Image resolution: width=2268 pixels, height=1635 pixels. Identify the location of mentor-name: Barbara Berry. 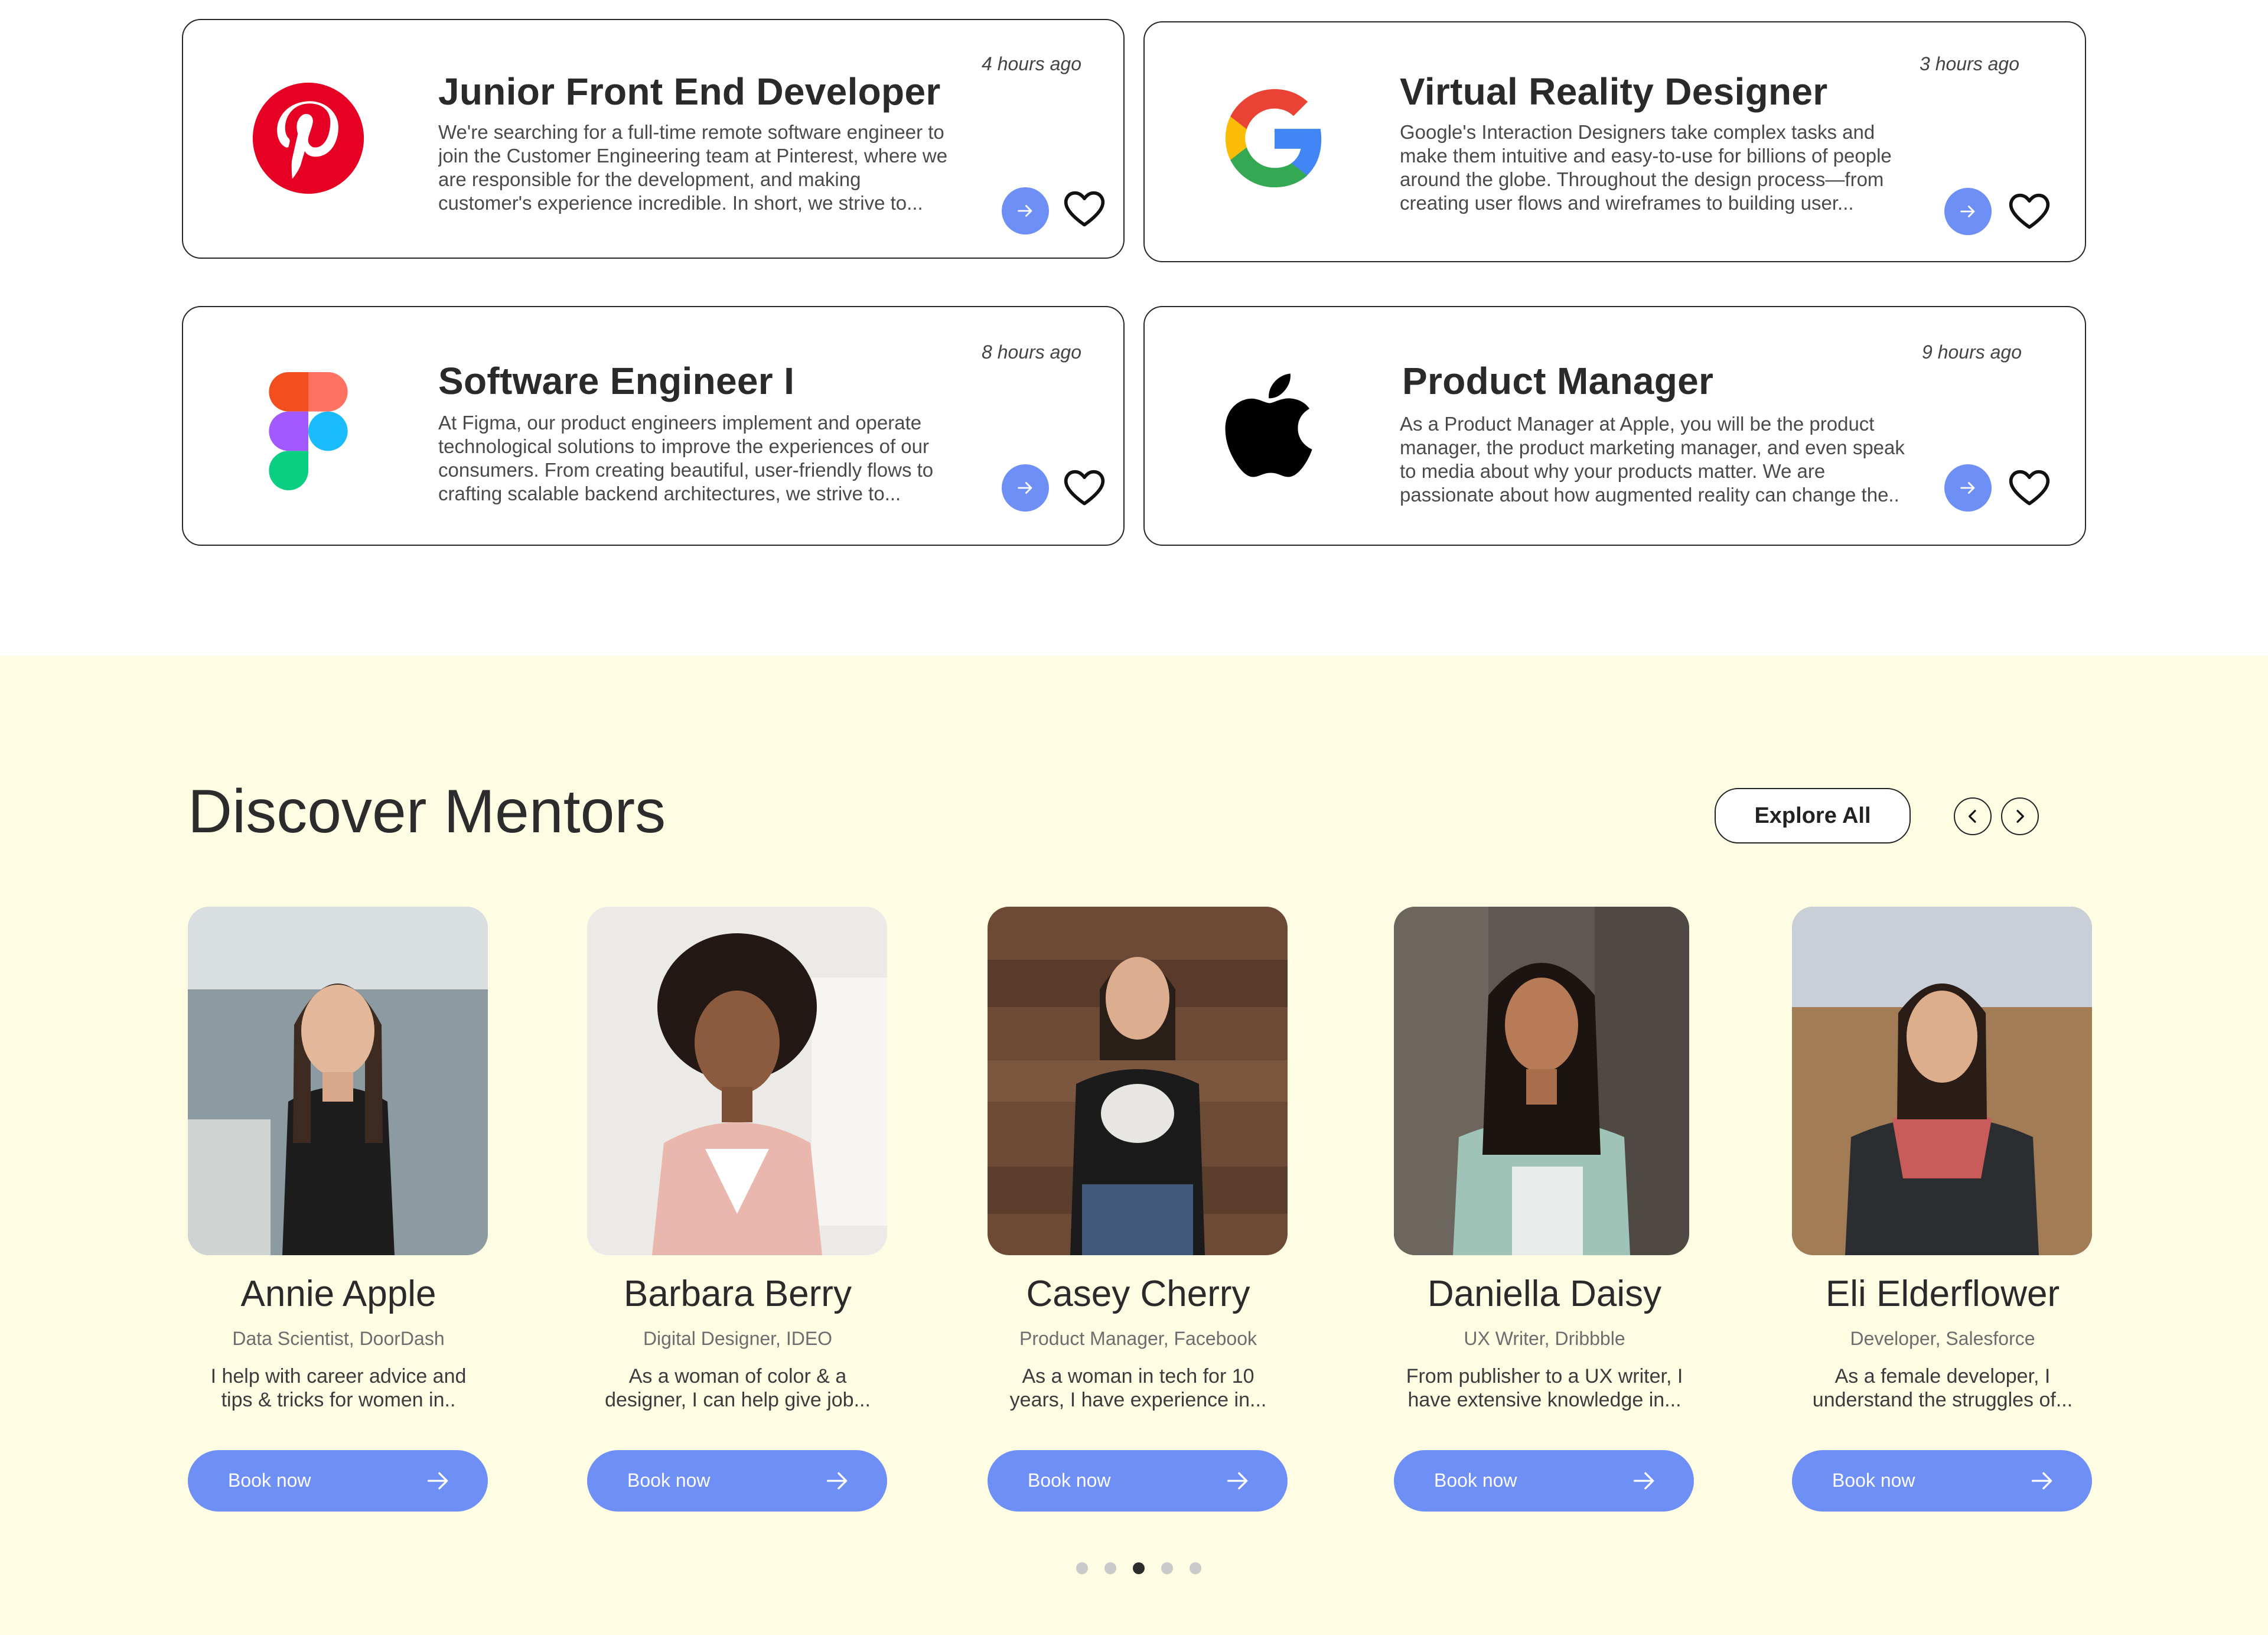
(738, 1294).